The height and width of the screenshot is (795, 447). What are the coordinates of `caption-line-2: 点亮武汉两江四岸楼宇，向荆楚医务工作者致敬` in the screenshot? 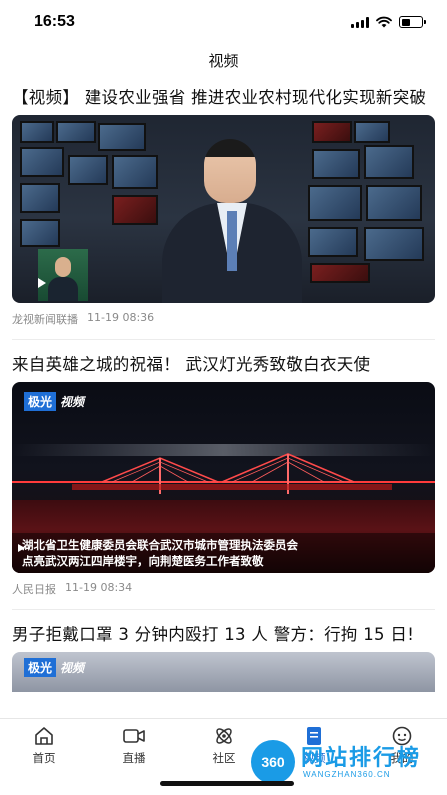 It's located at (143, 561).